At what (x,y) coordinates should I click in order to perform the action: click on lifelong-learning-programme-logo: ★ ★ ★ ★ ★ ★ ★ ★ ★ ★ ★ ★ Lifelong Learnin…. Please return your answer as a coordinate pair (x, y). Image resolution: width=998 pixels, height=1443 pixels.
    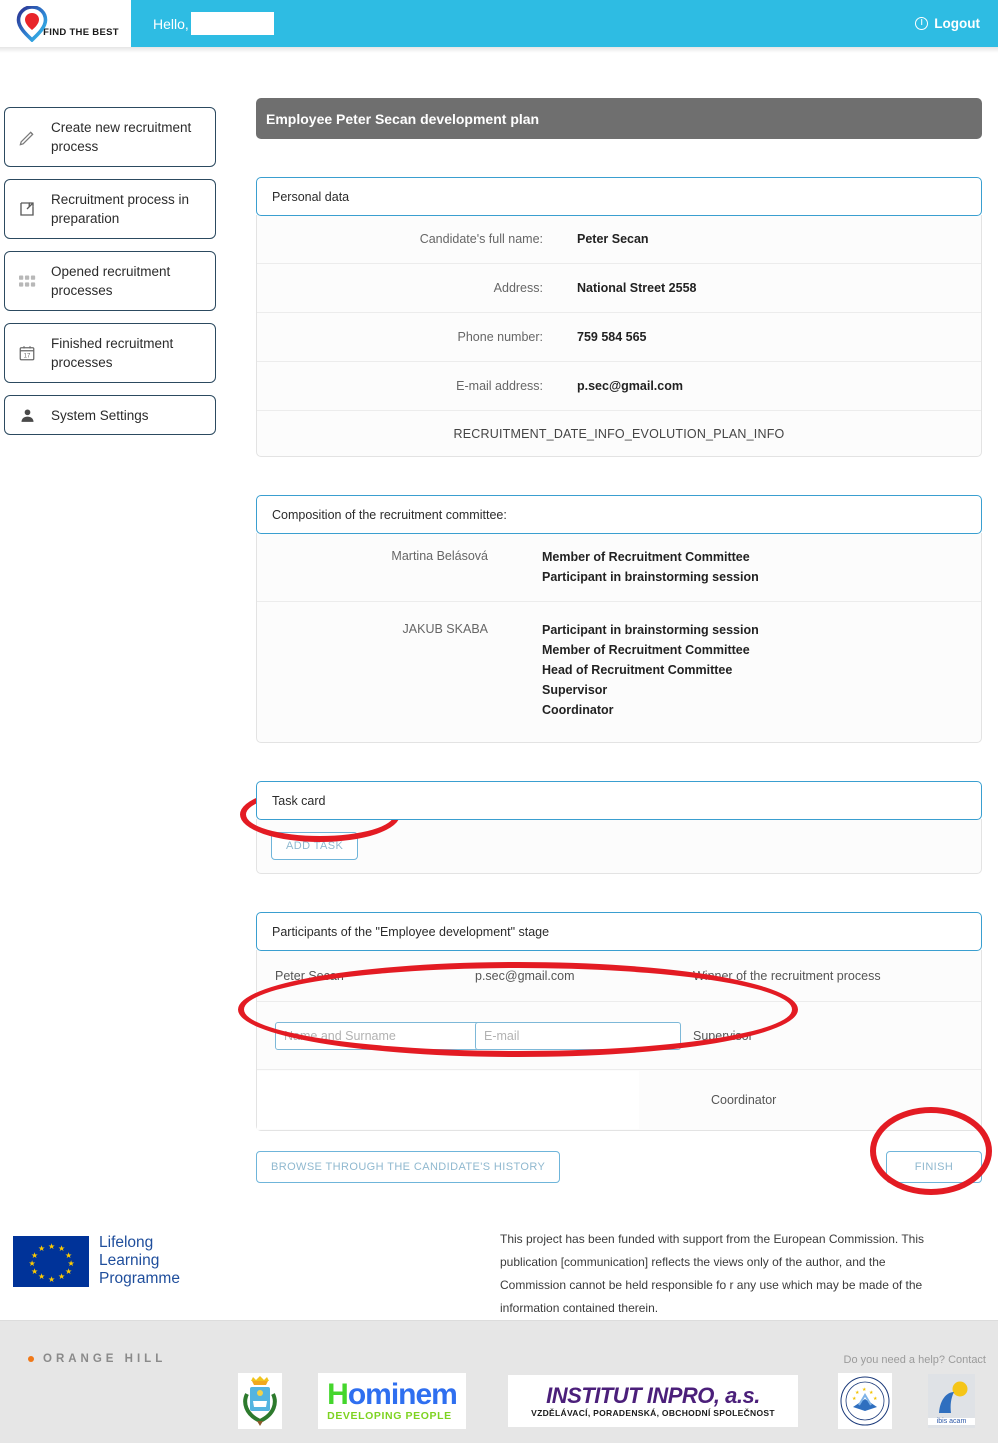
    Looking at the image, I should click on (96, 1261).